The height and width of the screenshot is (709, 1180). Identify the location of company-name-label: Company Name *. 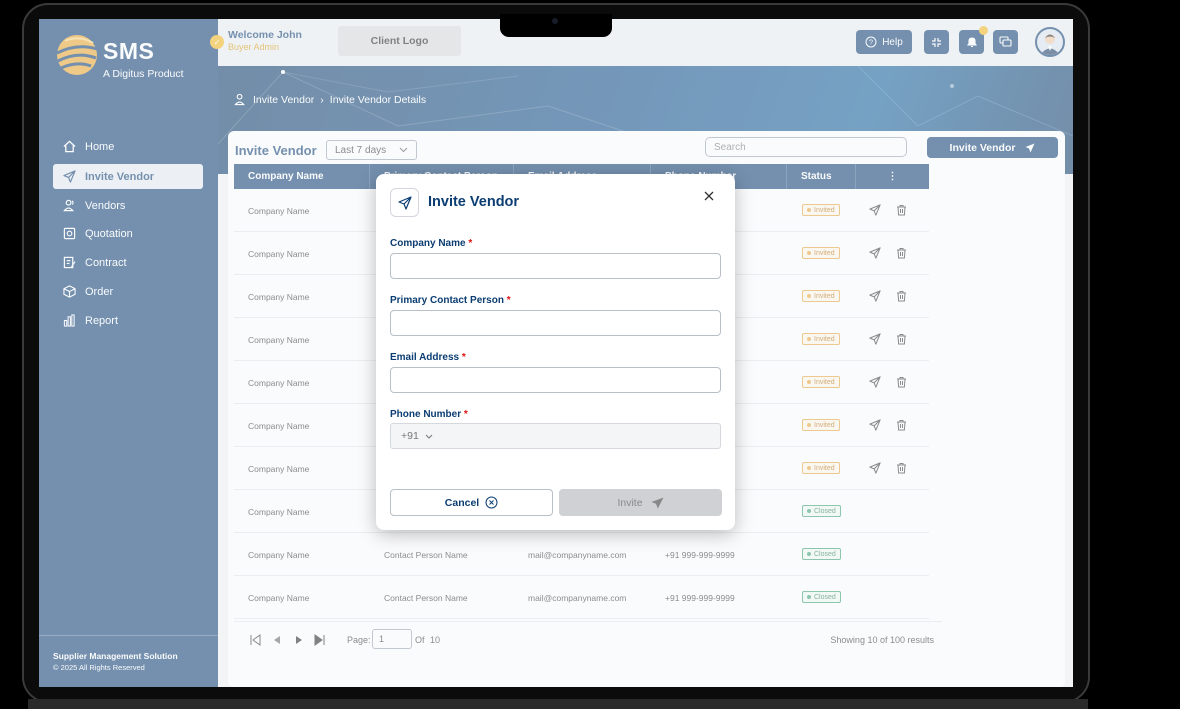
(431, 243).